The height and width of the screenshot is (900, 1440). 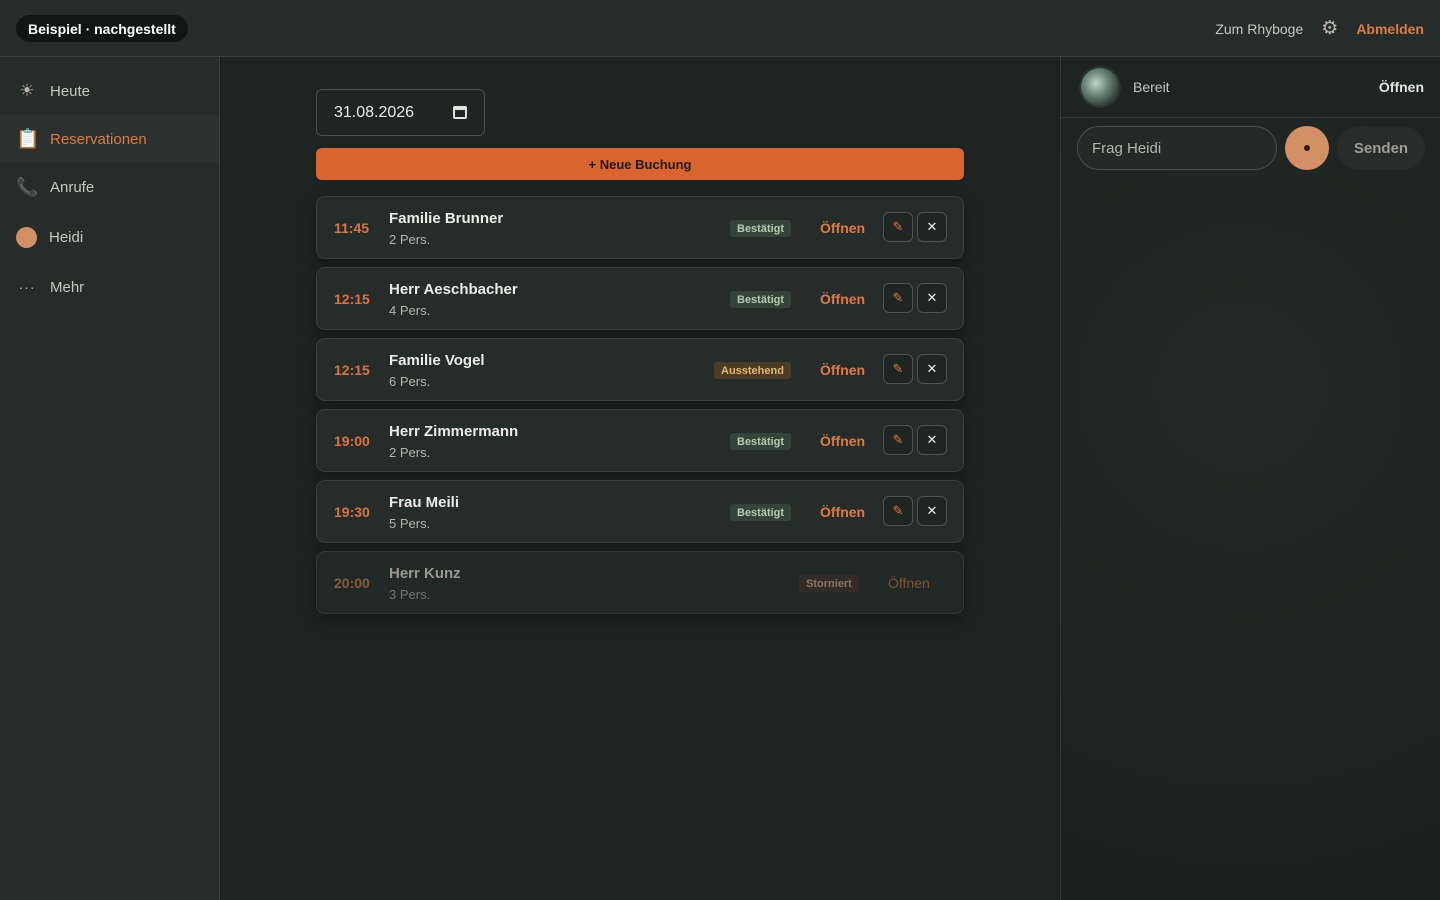 I want to click on assistant-open-link: Öffnen, so click(x=1401, y=87).